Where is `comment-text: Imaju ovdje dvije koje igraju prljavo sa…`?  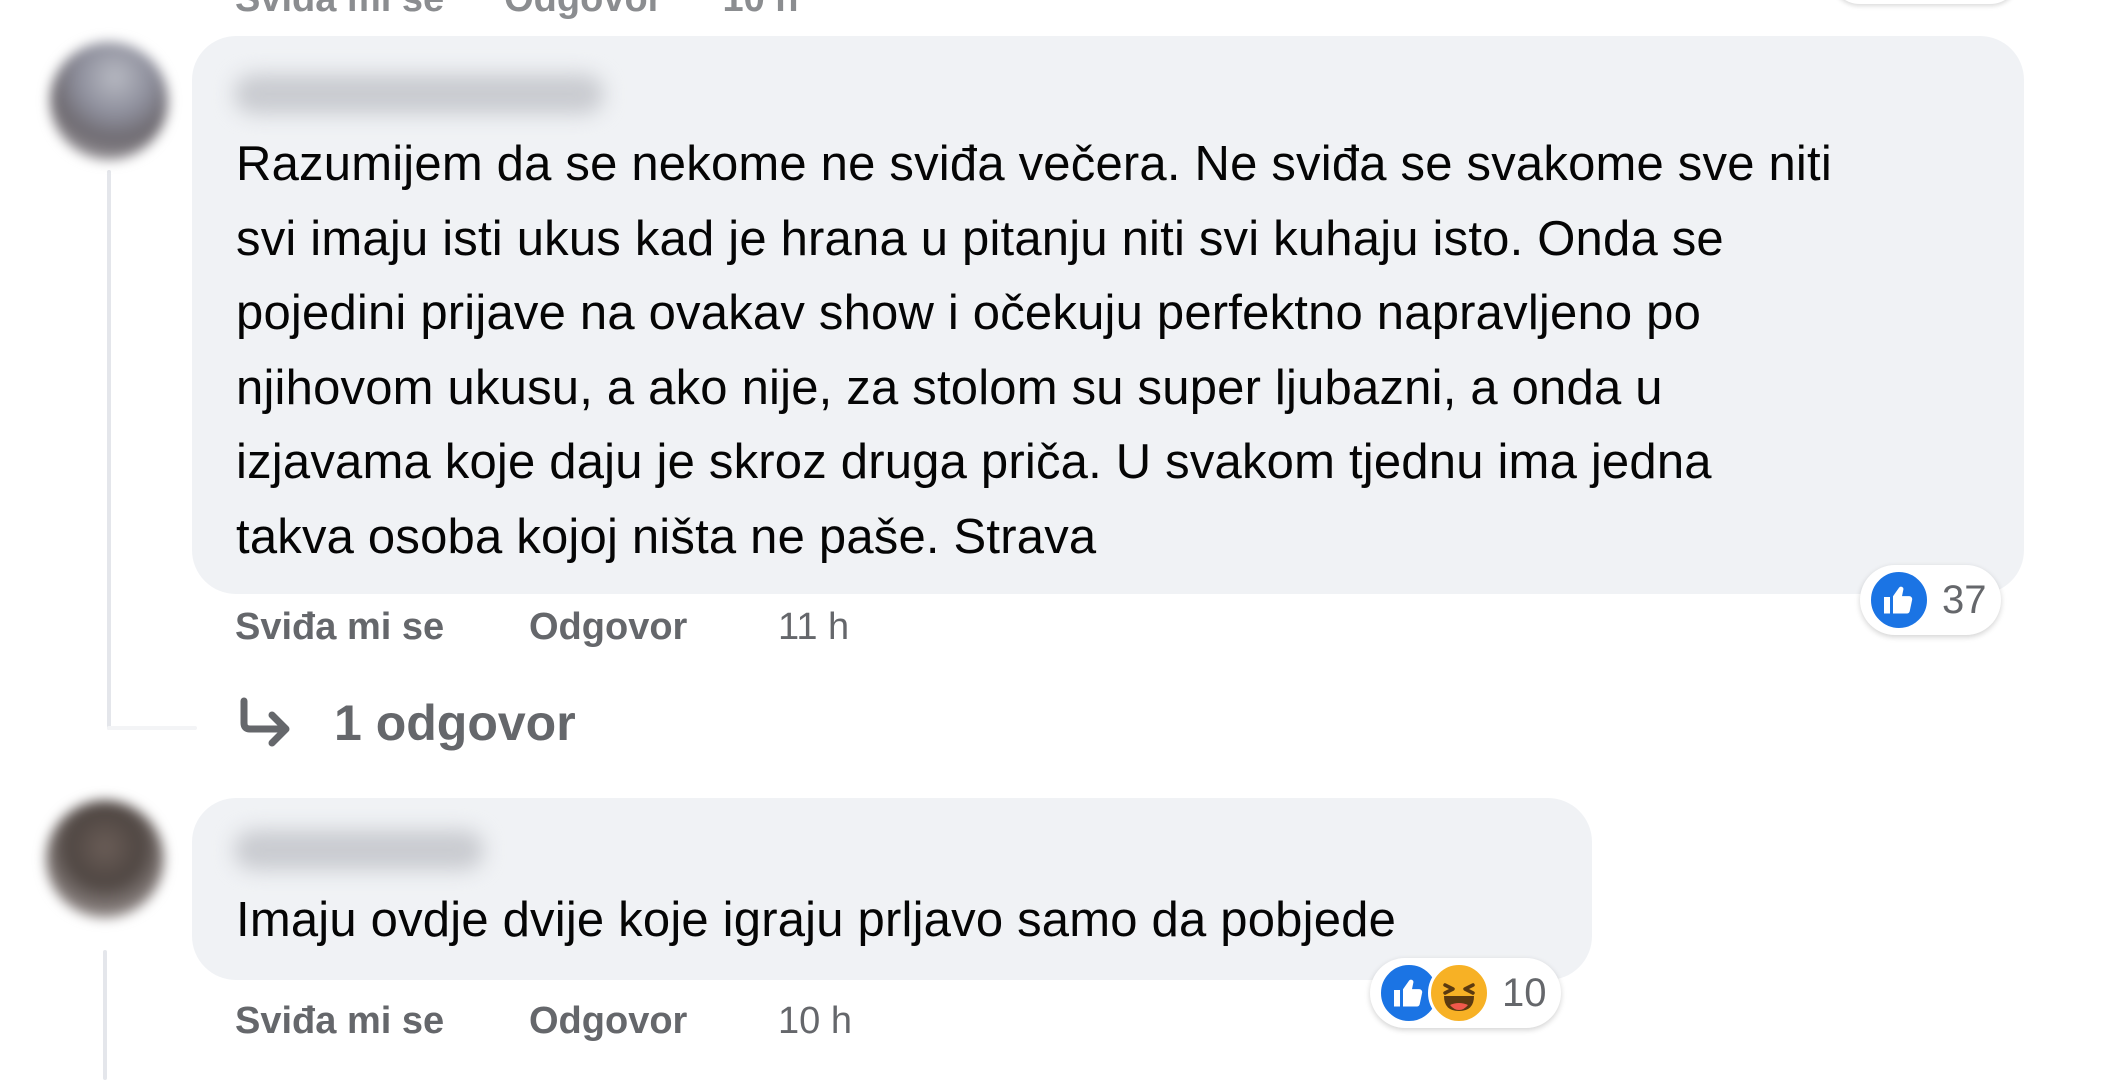
comment-text: Imaju ovdje dvije koje igraju prljavo sa… is located at coordinates (816, 920).